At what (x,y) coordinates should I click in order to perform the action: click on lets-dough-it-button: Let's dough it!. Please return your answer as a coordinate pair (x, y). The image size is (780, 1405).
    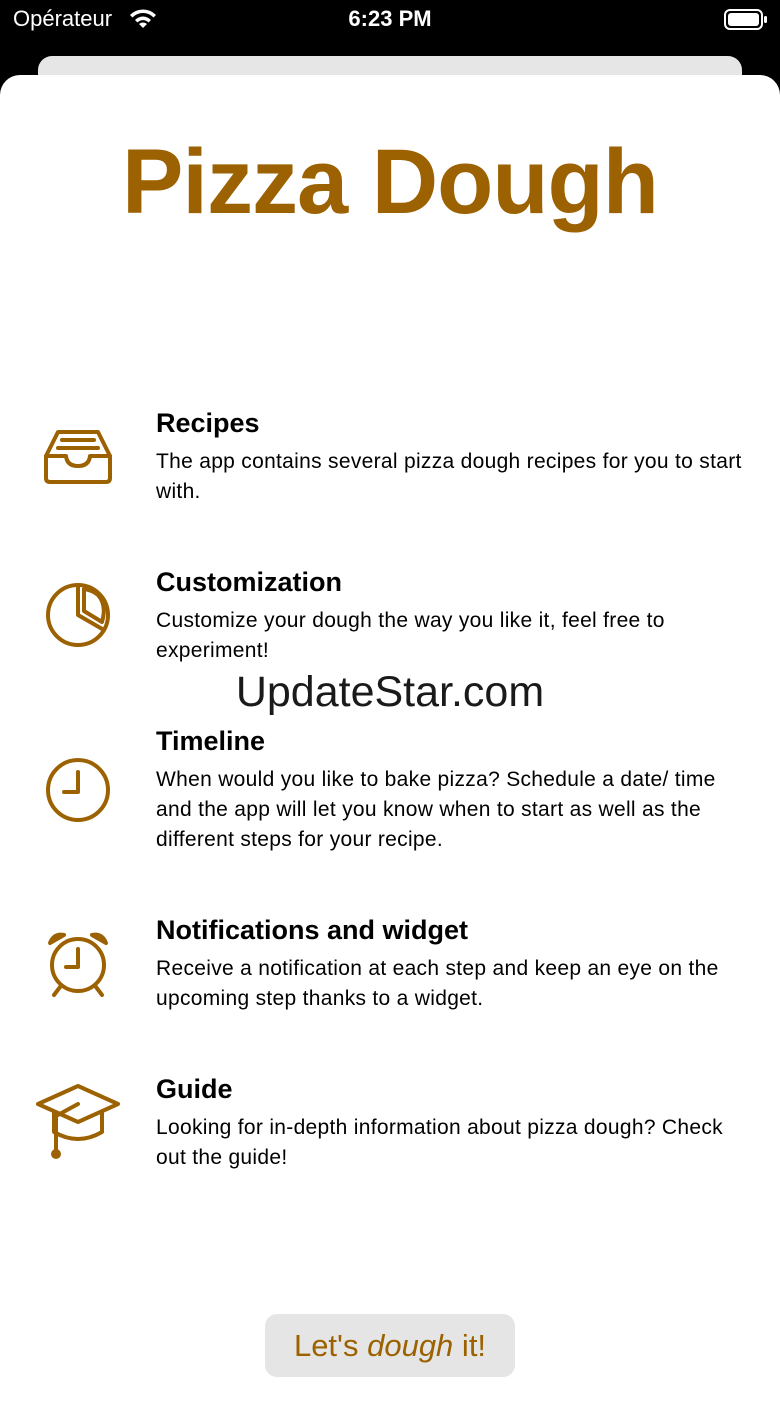
    Looking at the image, I should click on (390, 1345).